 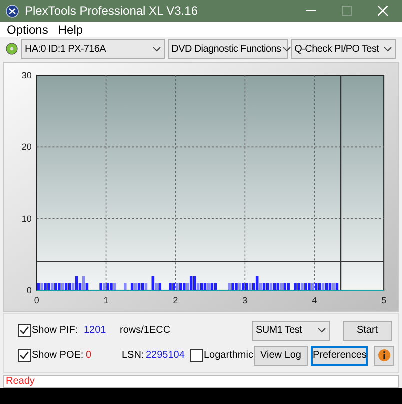 What do you see at coordinates (27, 219) in the screenshot?
I see `y-tick-label: 10` at bounding box center [27, 219].